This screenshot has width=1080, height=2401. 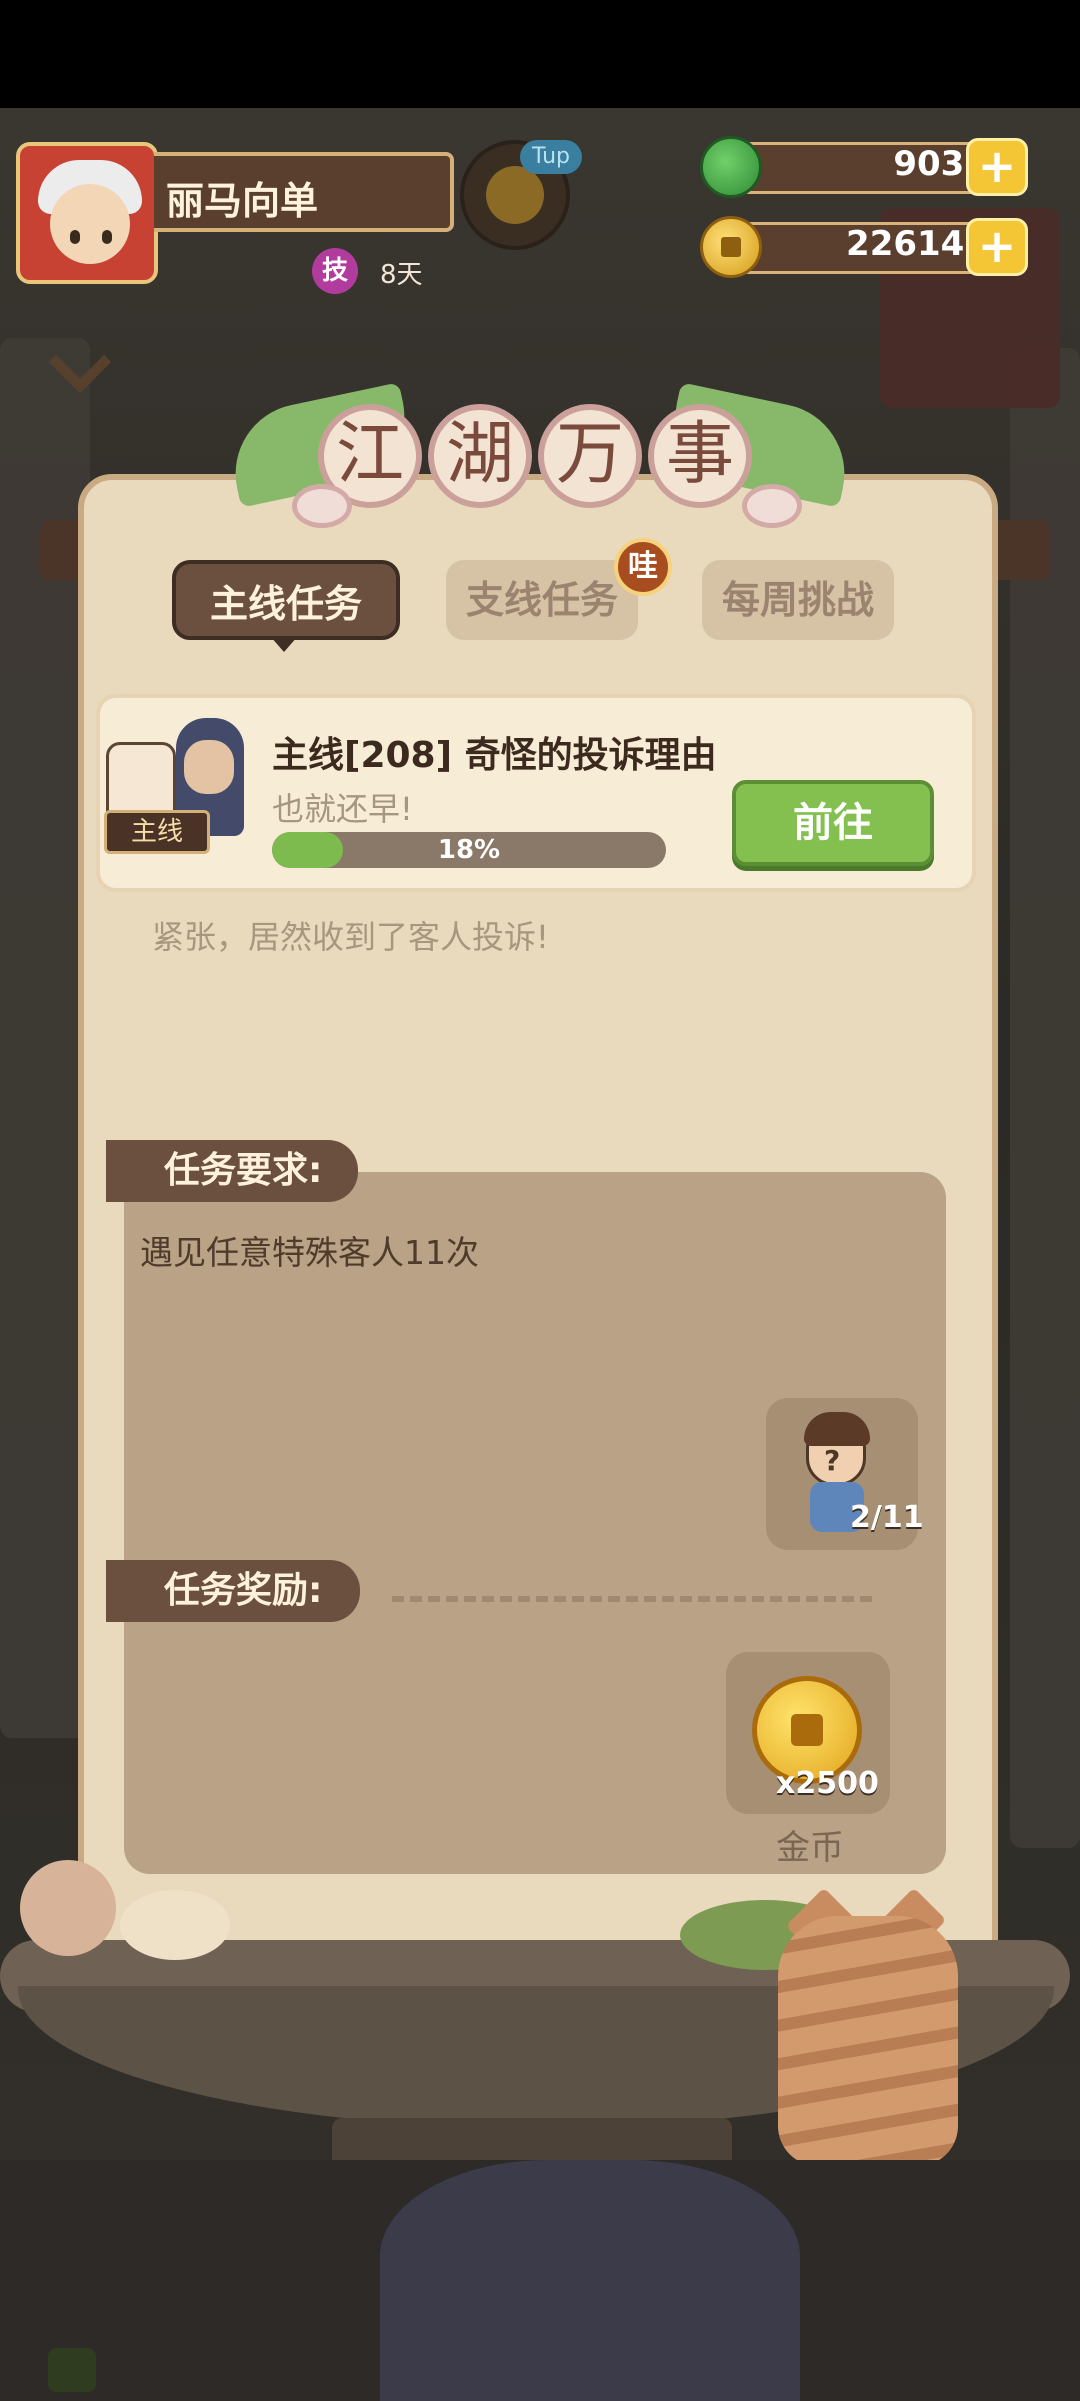 What do you see at coordinates (643, 567) in the screenshot?
I see `new-badge: 哇` at bounding box center [643, 567].